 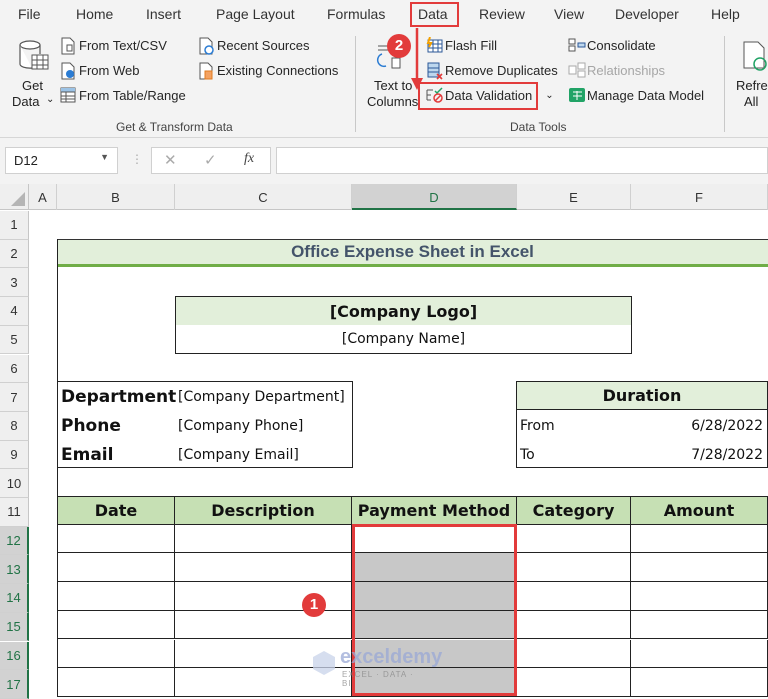 I want to click on consolidate-button: Consolidate, so click(x=612, y=45).